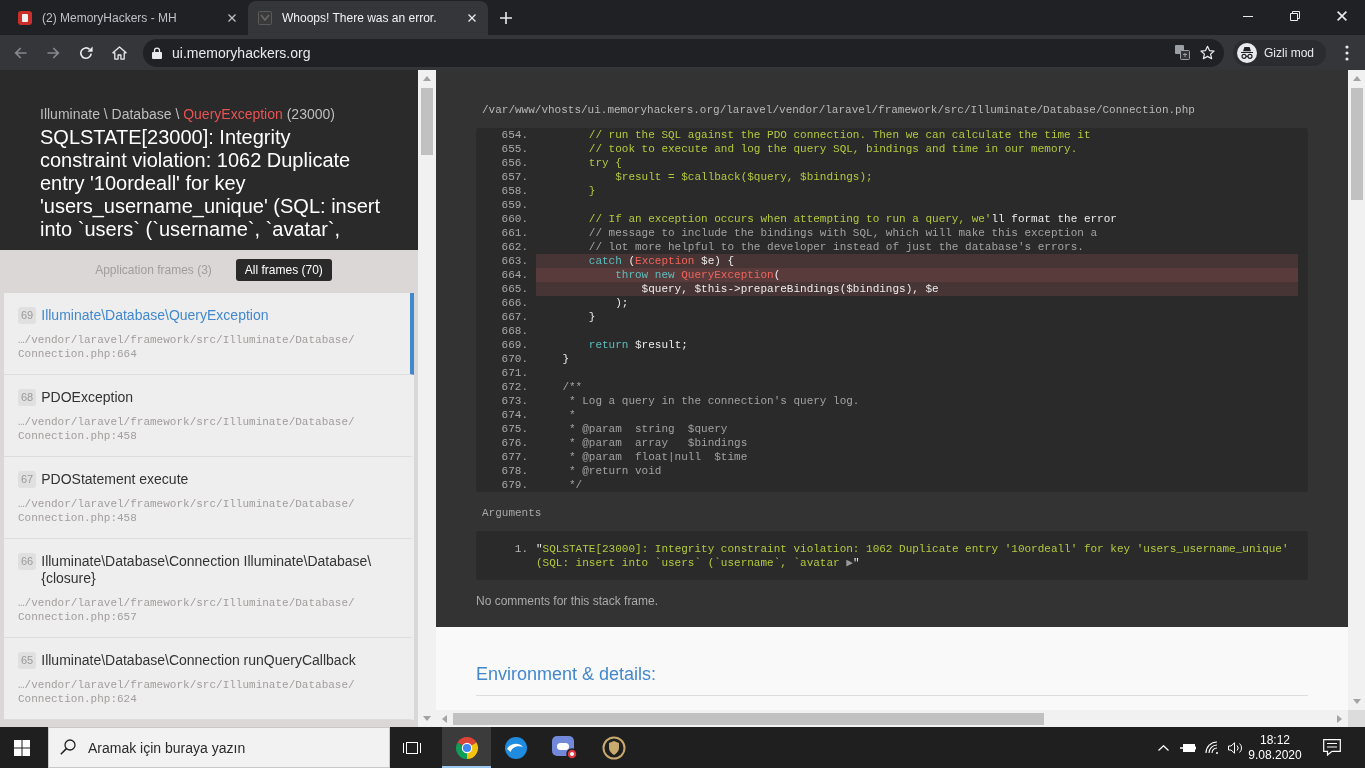  I want to click on line-number: 674., so click(514, 415).